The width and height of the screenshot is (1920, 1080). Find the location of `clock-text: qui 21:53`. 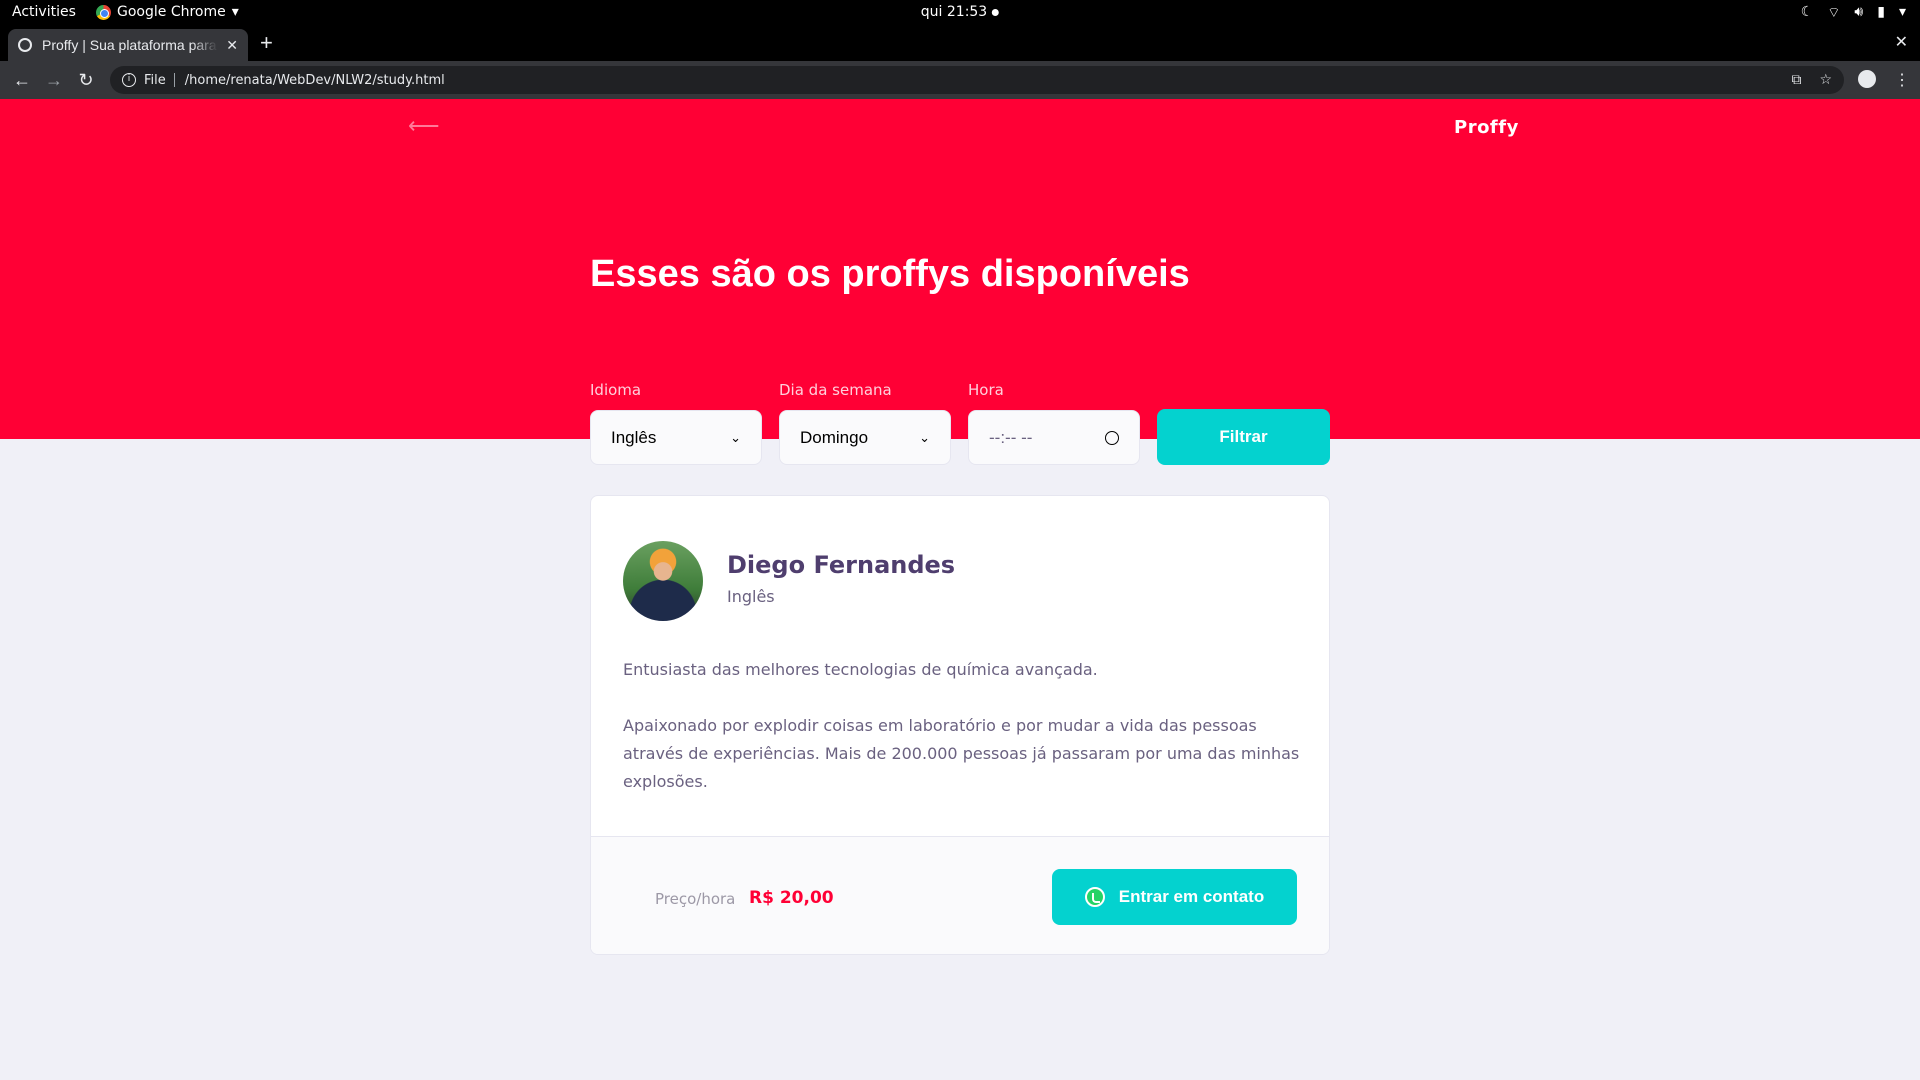

clock-text: qui 21:53 is located at coordinates (954, 12).